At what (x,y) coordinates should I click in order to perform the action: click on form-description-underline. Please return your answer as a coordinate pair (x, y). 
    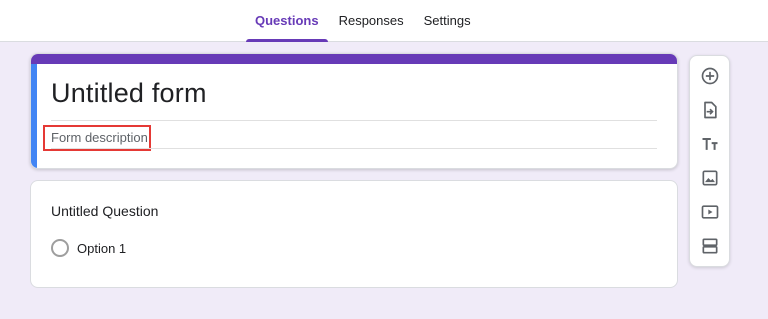
    Looking at the image, I should click on (354, 148).